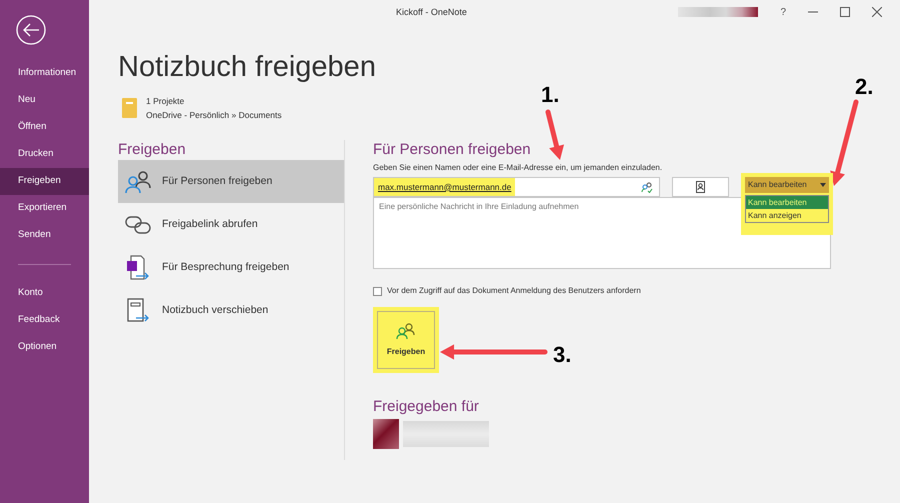 The height and width of the screenshot is (503, 900). What do you see at coordinates (166, 101) in the screenshot?
I see `notebook-name: 1 Projekte` at bounding box center [166, 101].